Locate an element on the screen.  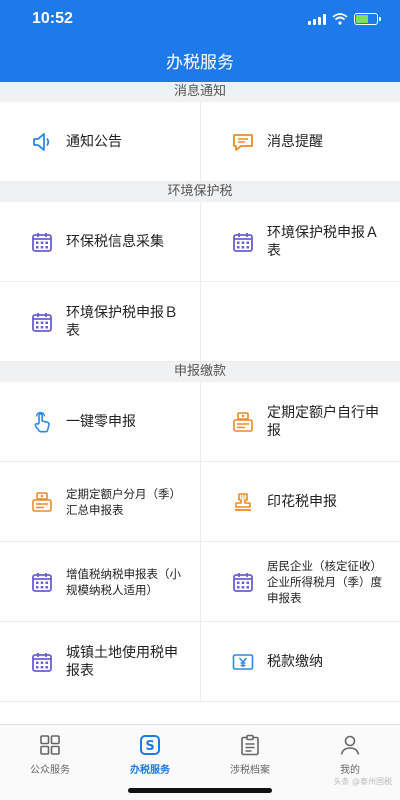
user-icon is located at coordinates (350, 745).